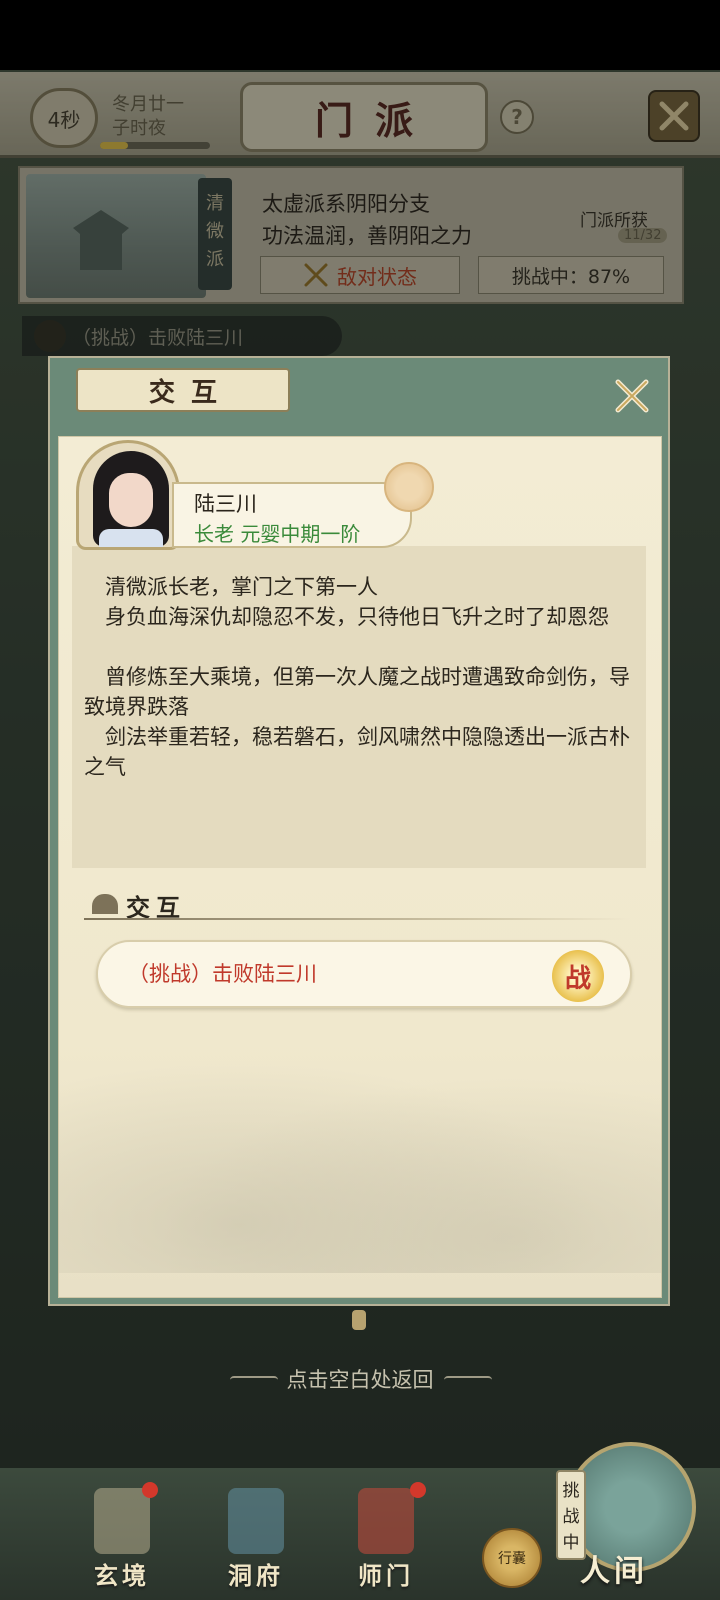 Image resolution: width=720 pixels, height=1600 pixels. I want to click on nav-item-xuanjing: 玄境, so click(122, 1534).